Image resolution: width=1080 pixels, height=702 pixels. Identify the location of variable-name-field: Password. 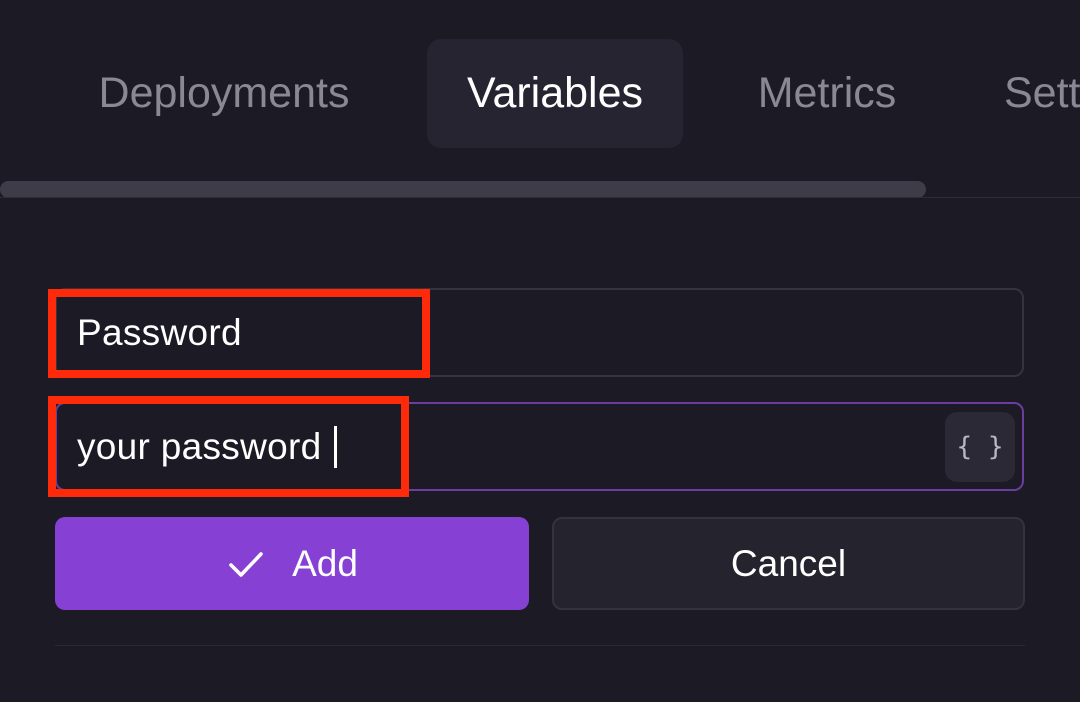
(539, 332).